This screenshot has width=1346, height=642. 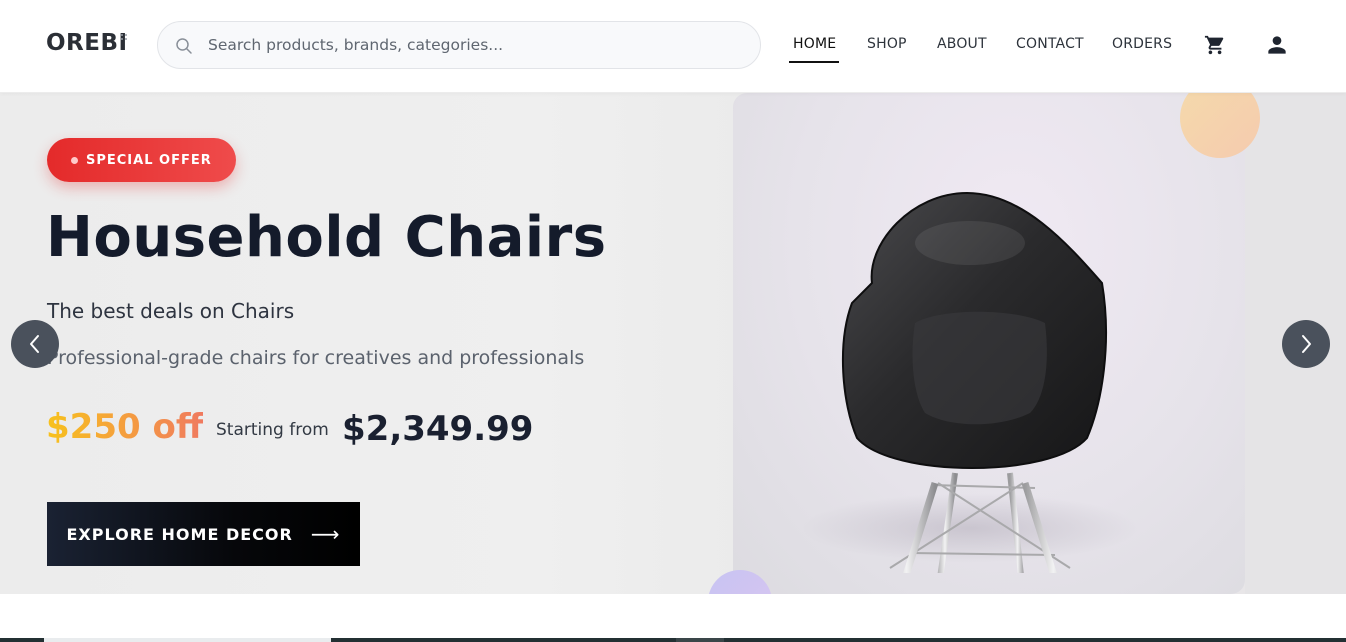 I want to click on badge-label: SPECIAL OFFER, so click(x=149, y=160).